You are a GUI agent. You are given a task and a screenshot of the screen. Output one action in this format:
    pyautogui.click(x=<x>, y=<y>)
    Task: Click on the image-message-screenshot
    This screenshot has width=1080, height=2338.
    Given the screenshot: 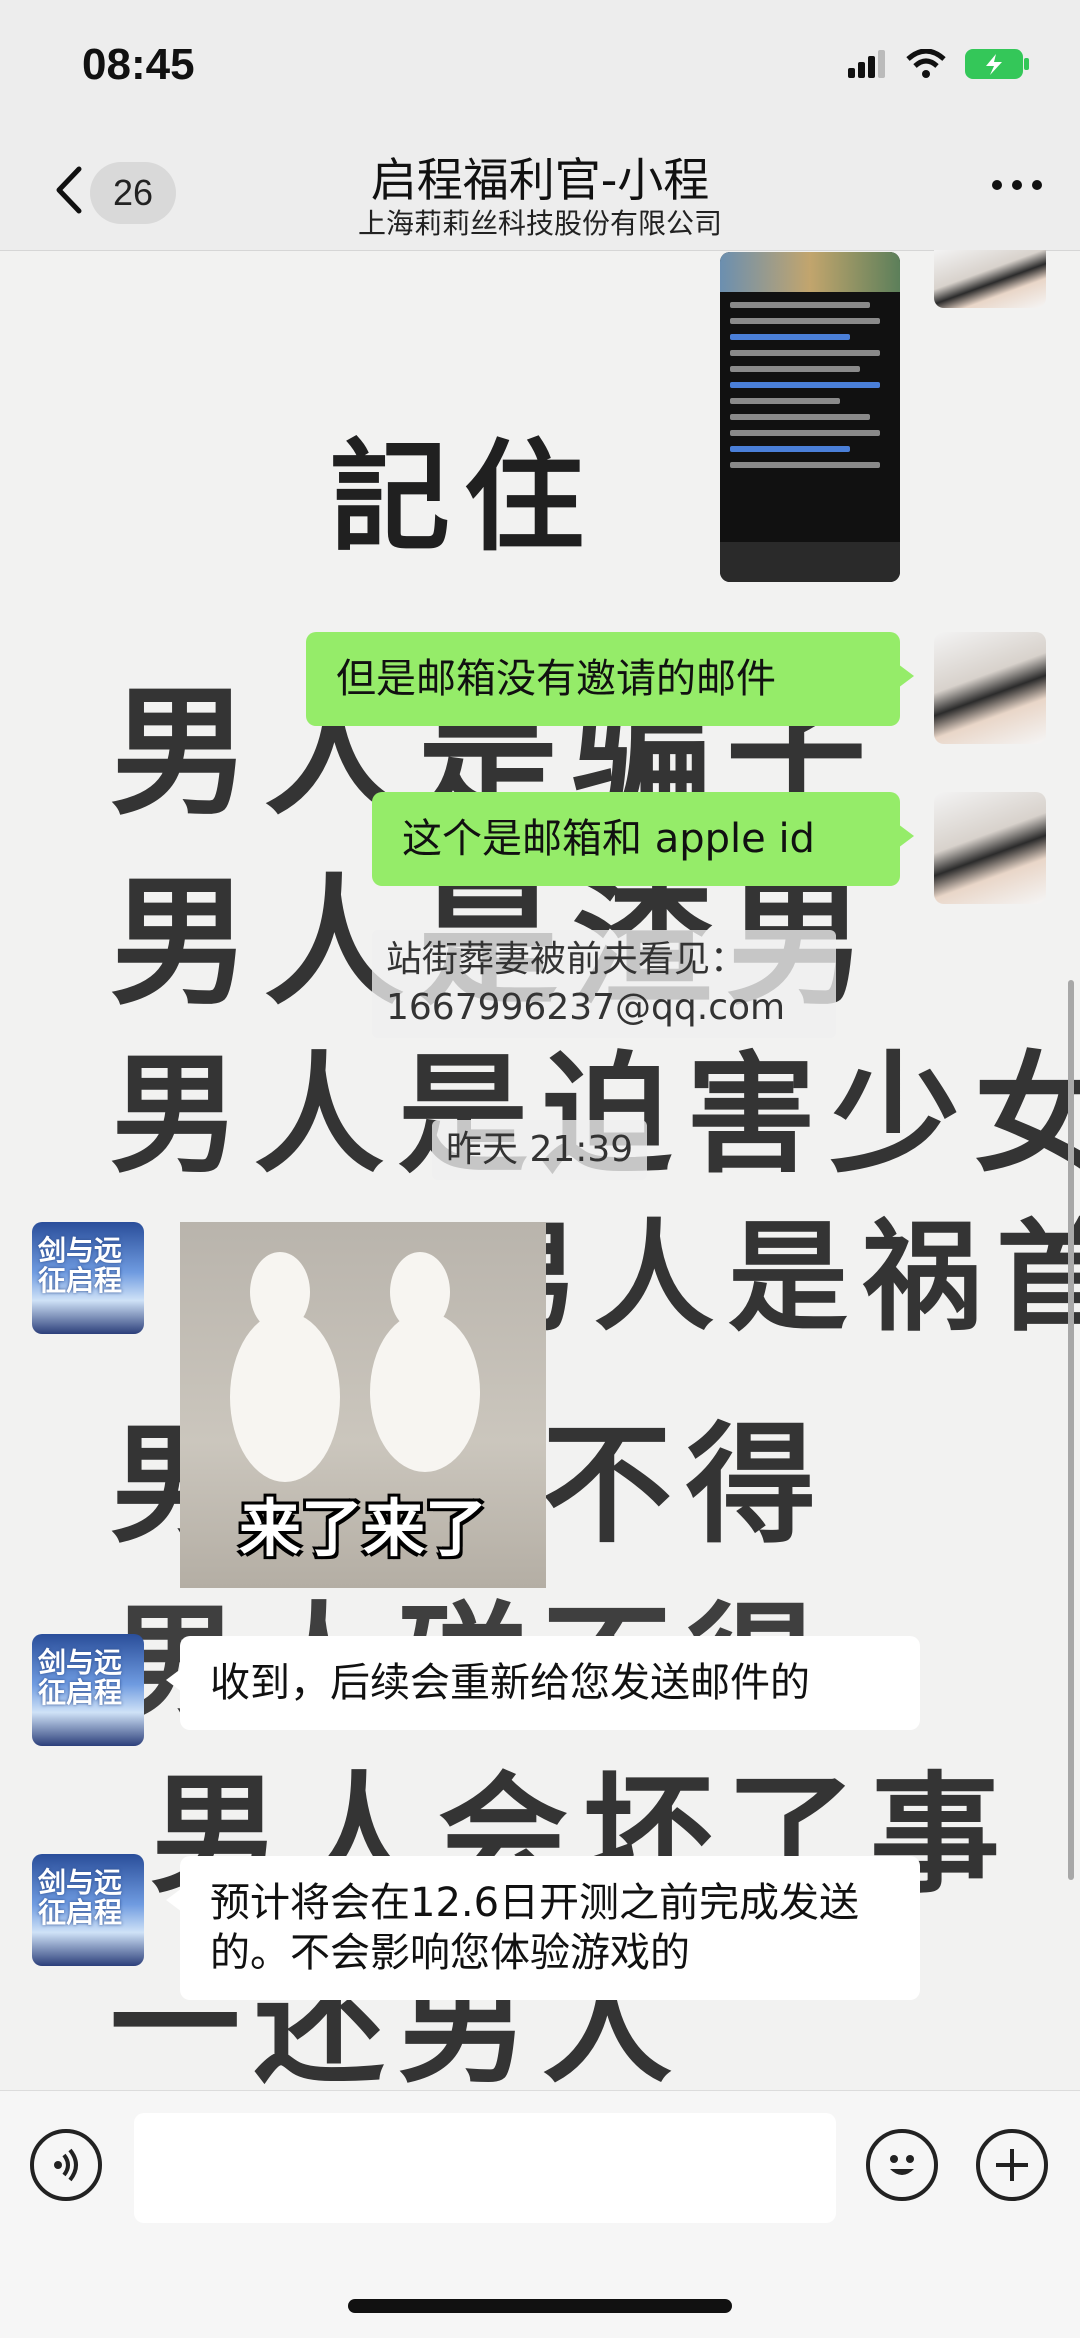 What is the action you would take?
    pyautogui.click(x=810, y=417)
    